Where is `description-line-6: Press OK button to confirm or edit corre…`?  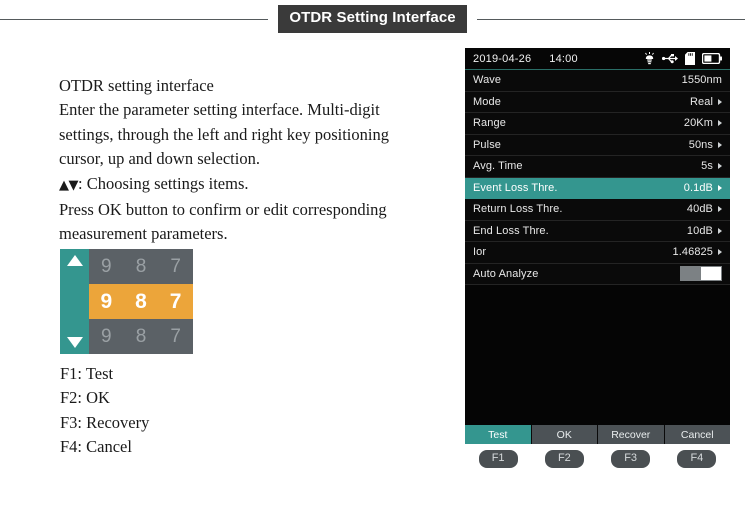 description-line-6: Press OK button to confirm or edit corre… is located at coordinates (223, 210).